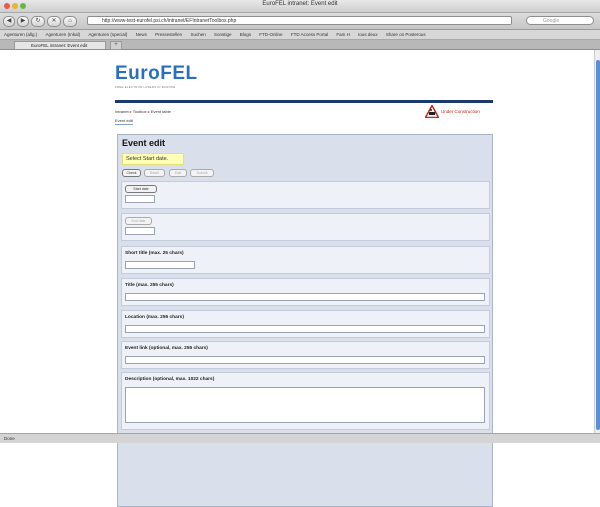 The image size is (600, 507). What do you see at coordinates (309, 34) in the screenshot?
I see `bookmark-item: FTD Access Portal` at bounding box center [309, 34].